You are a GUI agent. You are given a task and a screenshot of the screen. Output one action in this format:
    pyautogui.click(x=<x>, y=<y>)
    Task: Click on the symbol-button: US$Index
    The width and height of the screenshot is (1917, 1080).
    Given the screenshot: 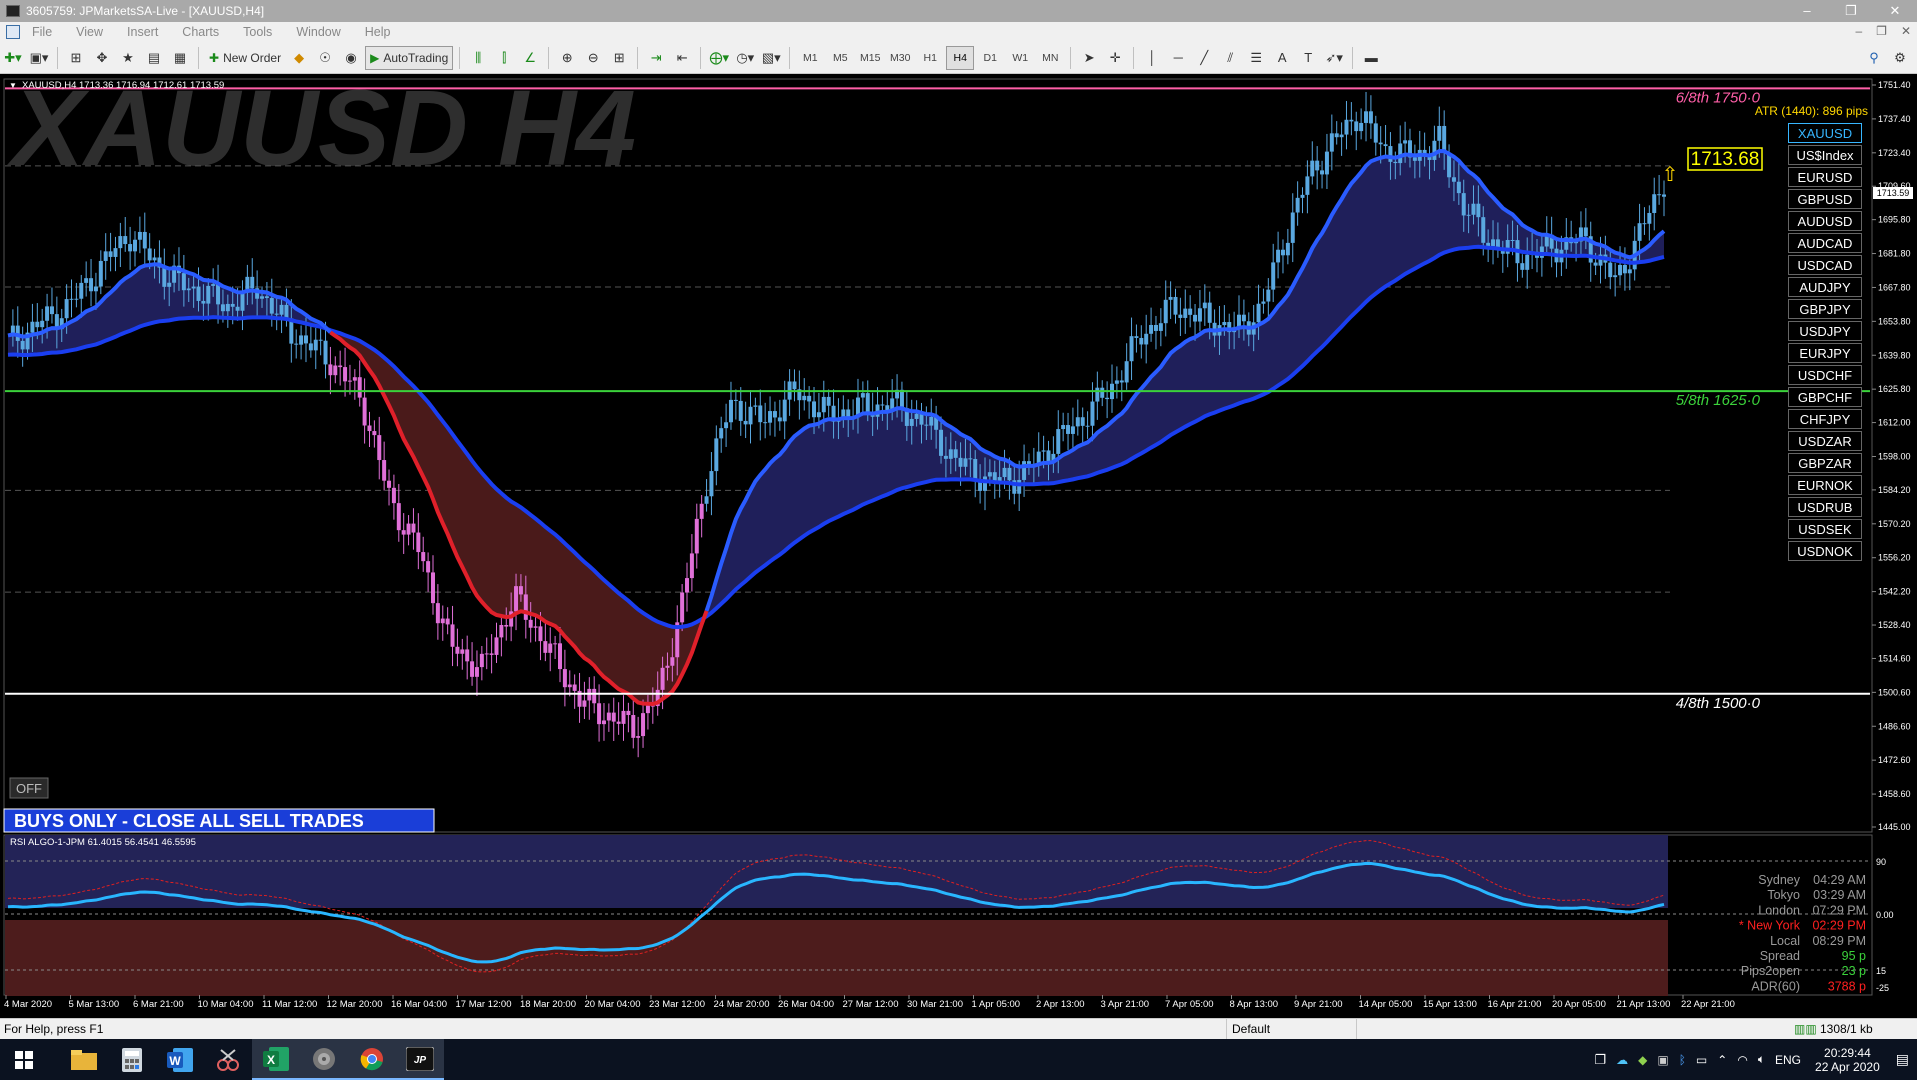 What is the action you would take?
    pyautogui.click(x=1825, y=155)
    